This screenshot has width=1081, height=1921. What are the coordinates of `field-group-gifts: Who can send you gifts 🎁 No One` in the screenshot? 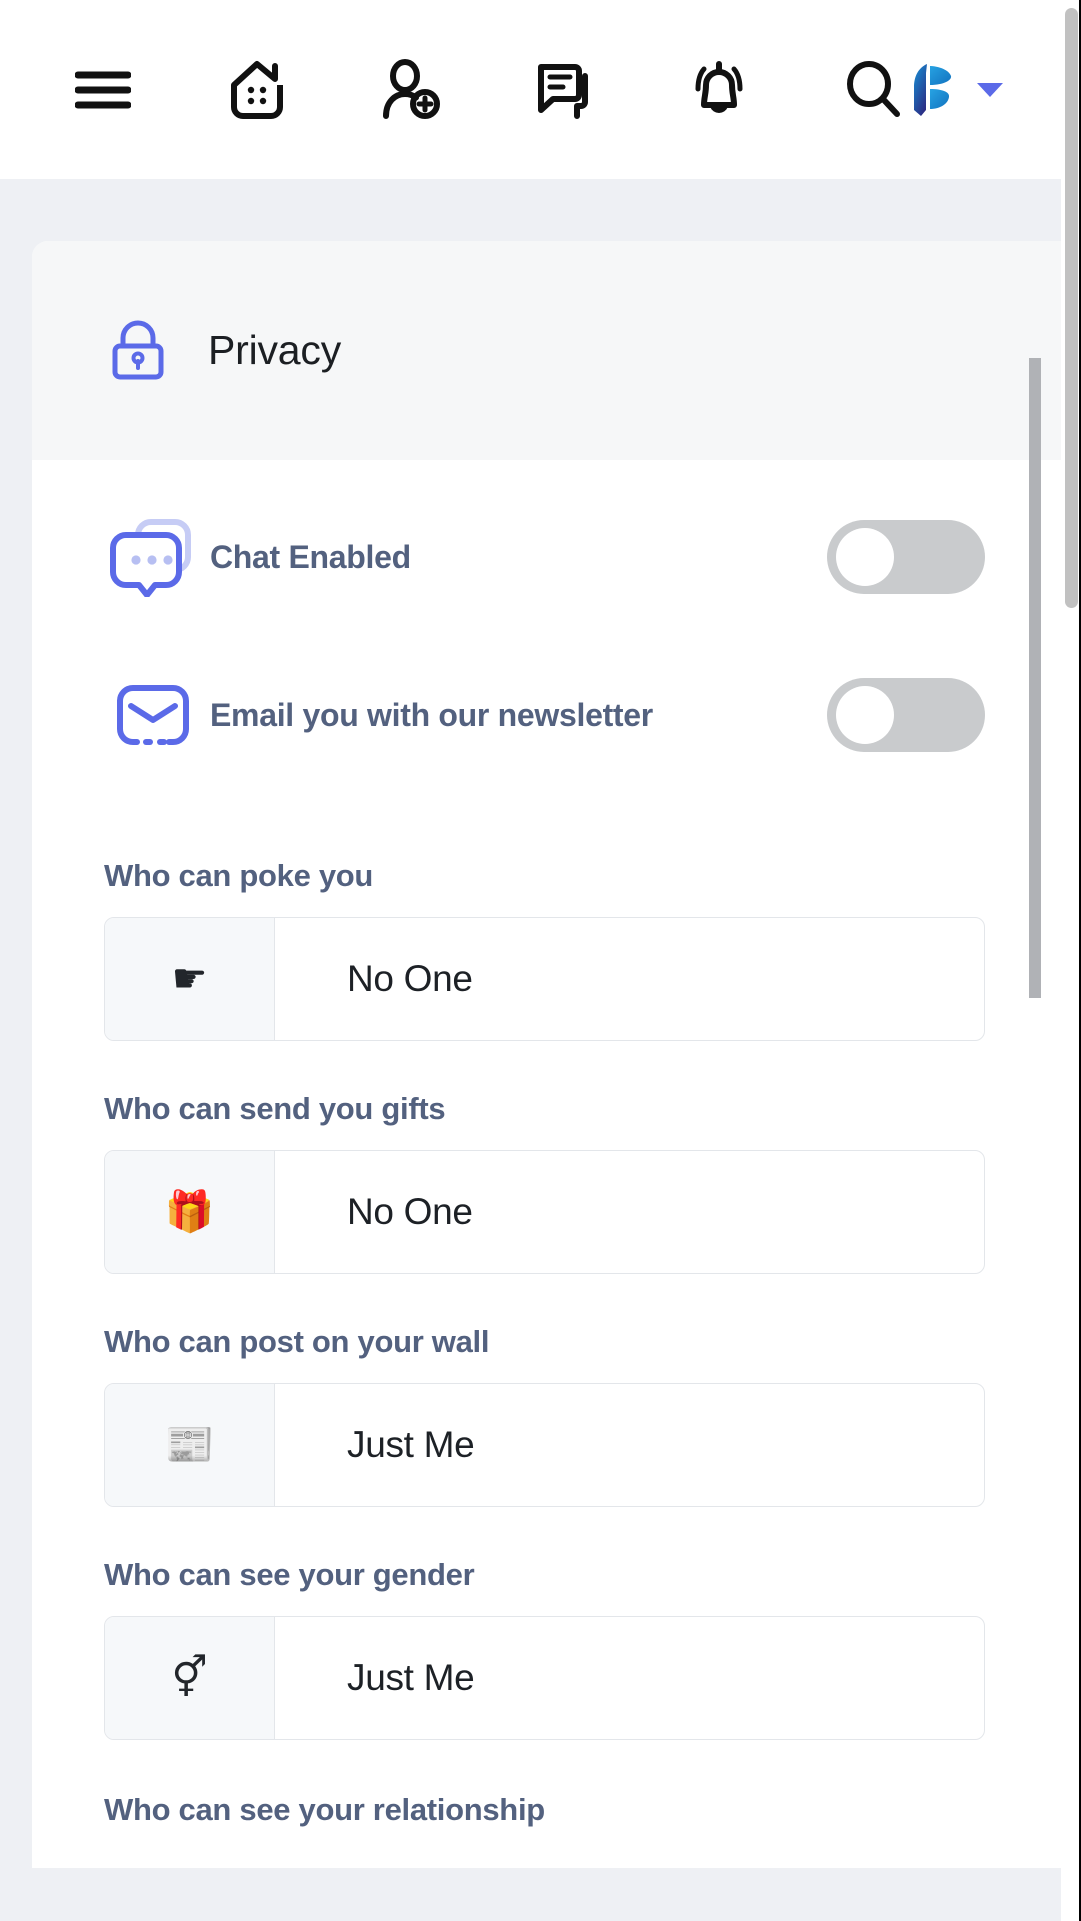 It's located at (546, 1182).